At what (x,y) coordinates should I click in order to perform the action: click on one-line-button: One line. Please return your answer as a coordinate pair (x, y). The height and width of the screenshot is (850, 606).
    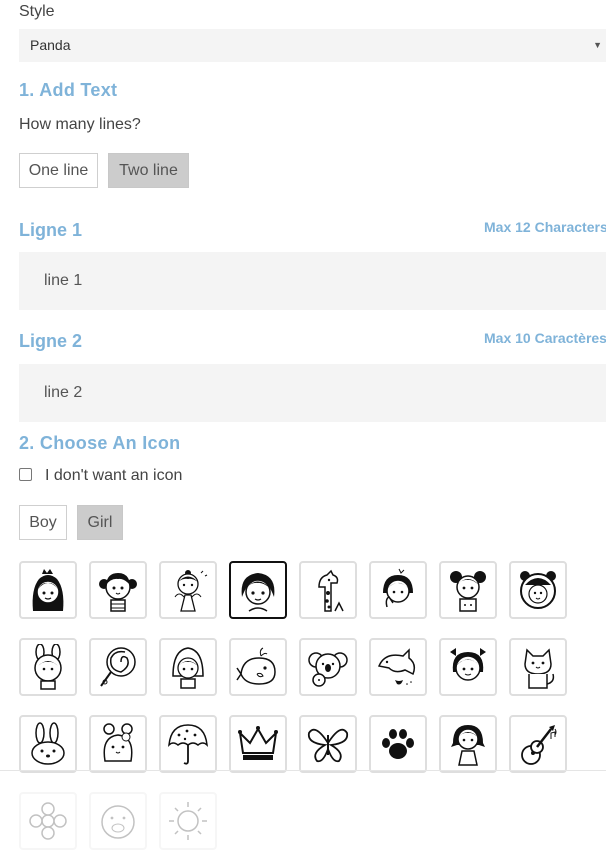
    Looking at the image, I should click on (58, 170).